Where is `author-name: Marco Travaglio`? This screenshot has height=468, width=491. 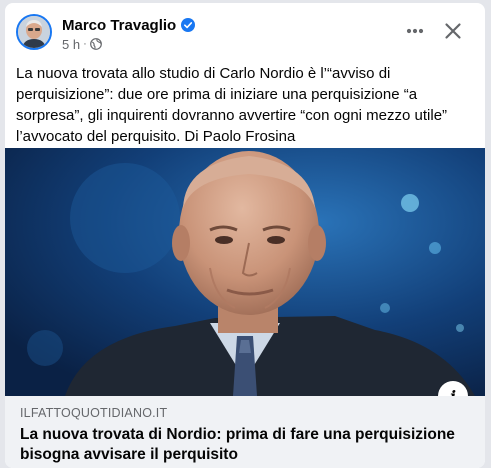
author-name: Marco Travaglio is located at coordinates (119, 25).